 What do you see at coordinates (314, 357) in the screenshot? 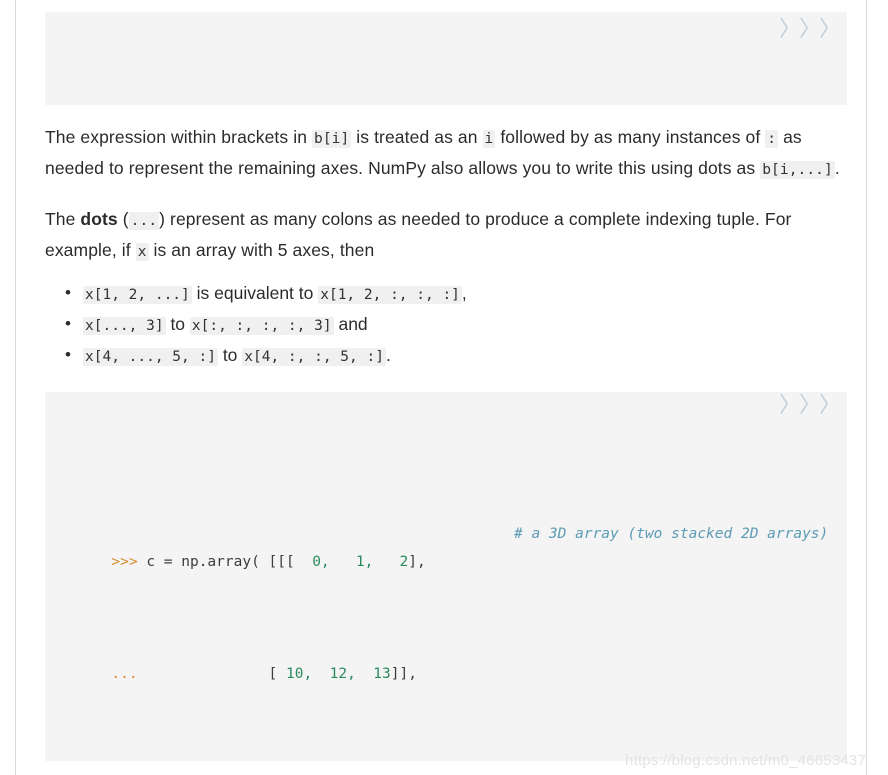
I see `inline-code: x[4, :, :, 5, :]` at bounding box center [314, 357].